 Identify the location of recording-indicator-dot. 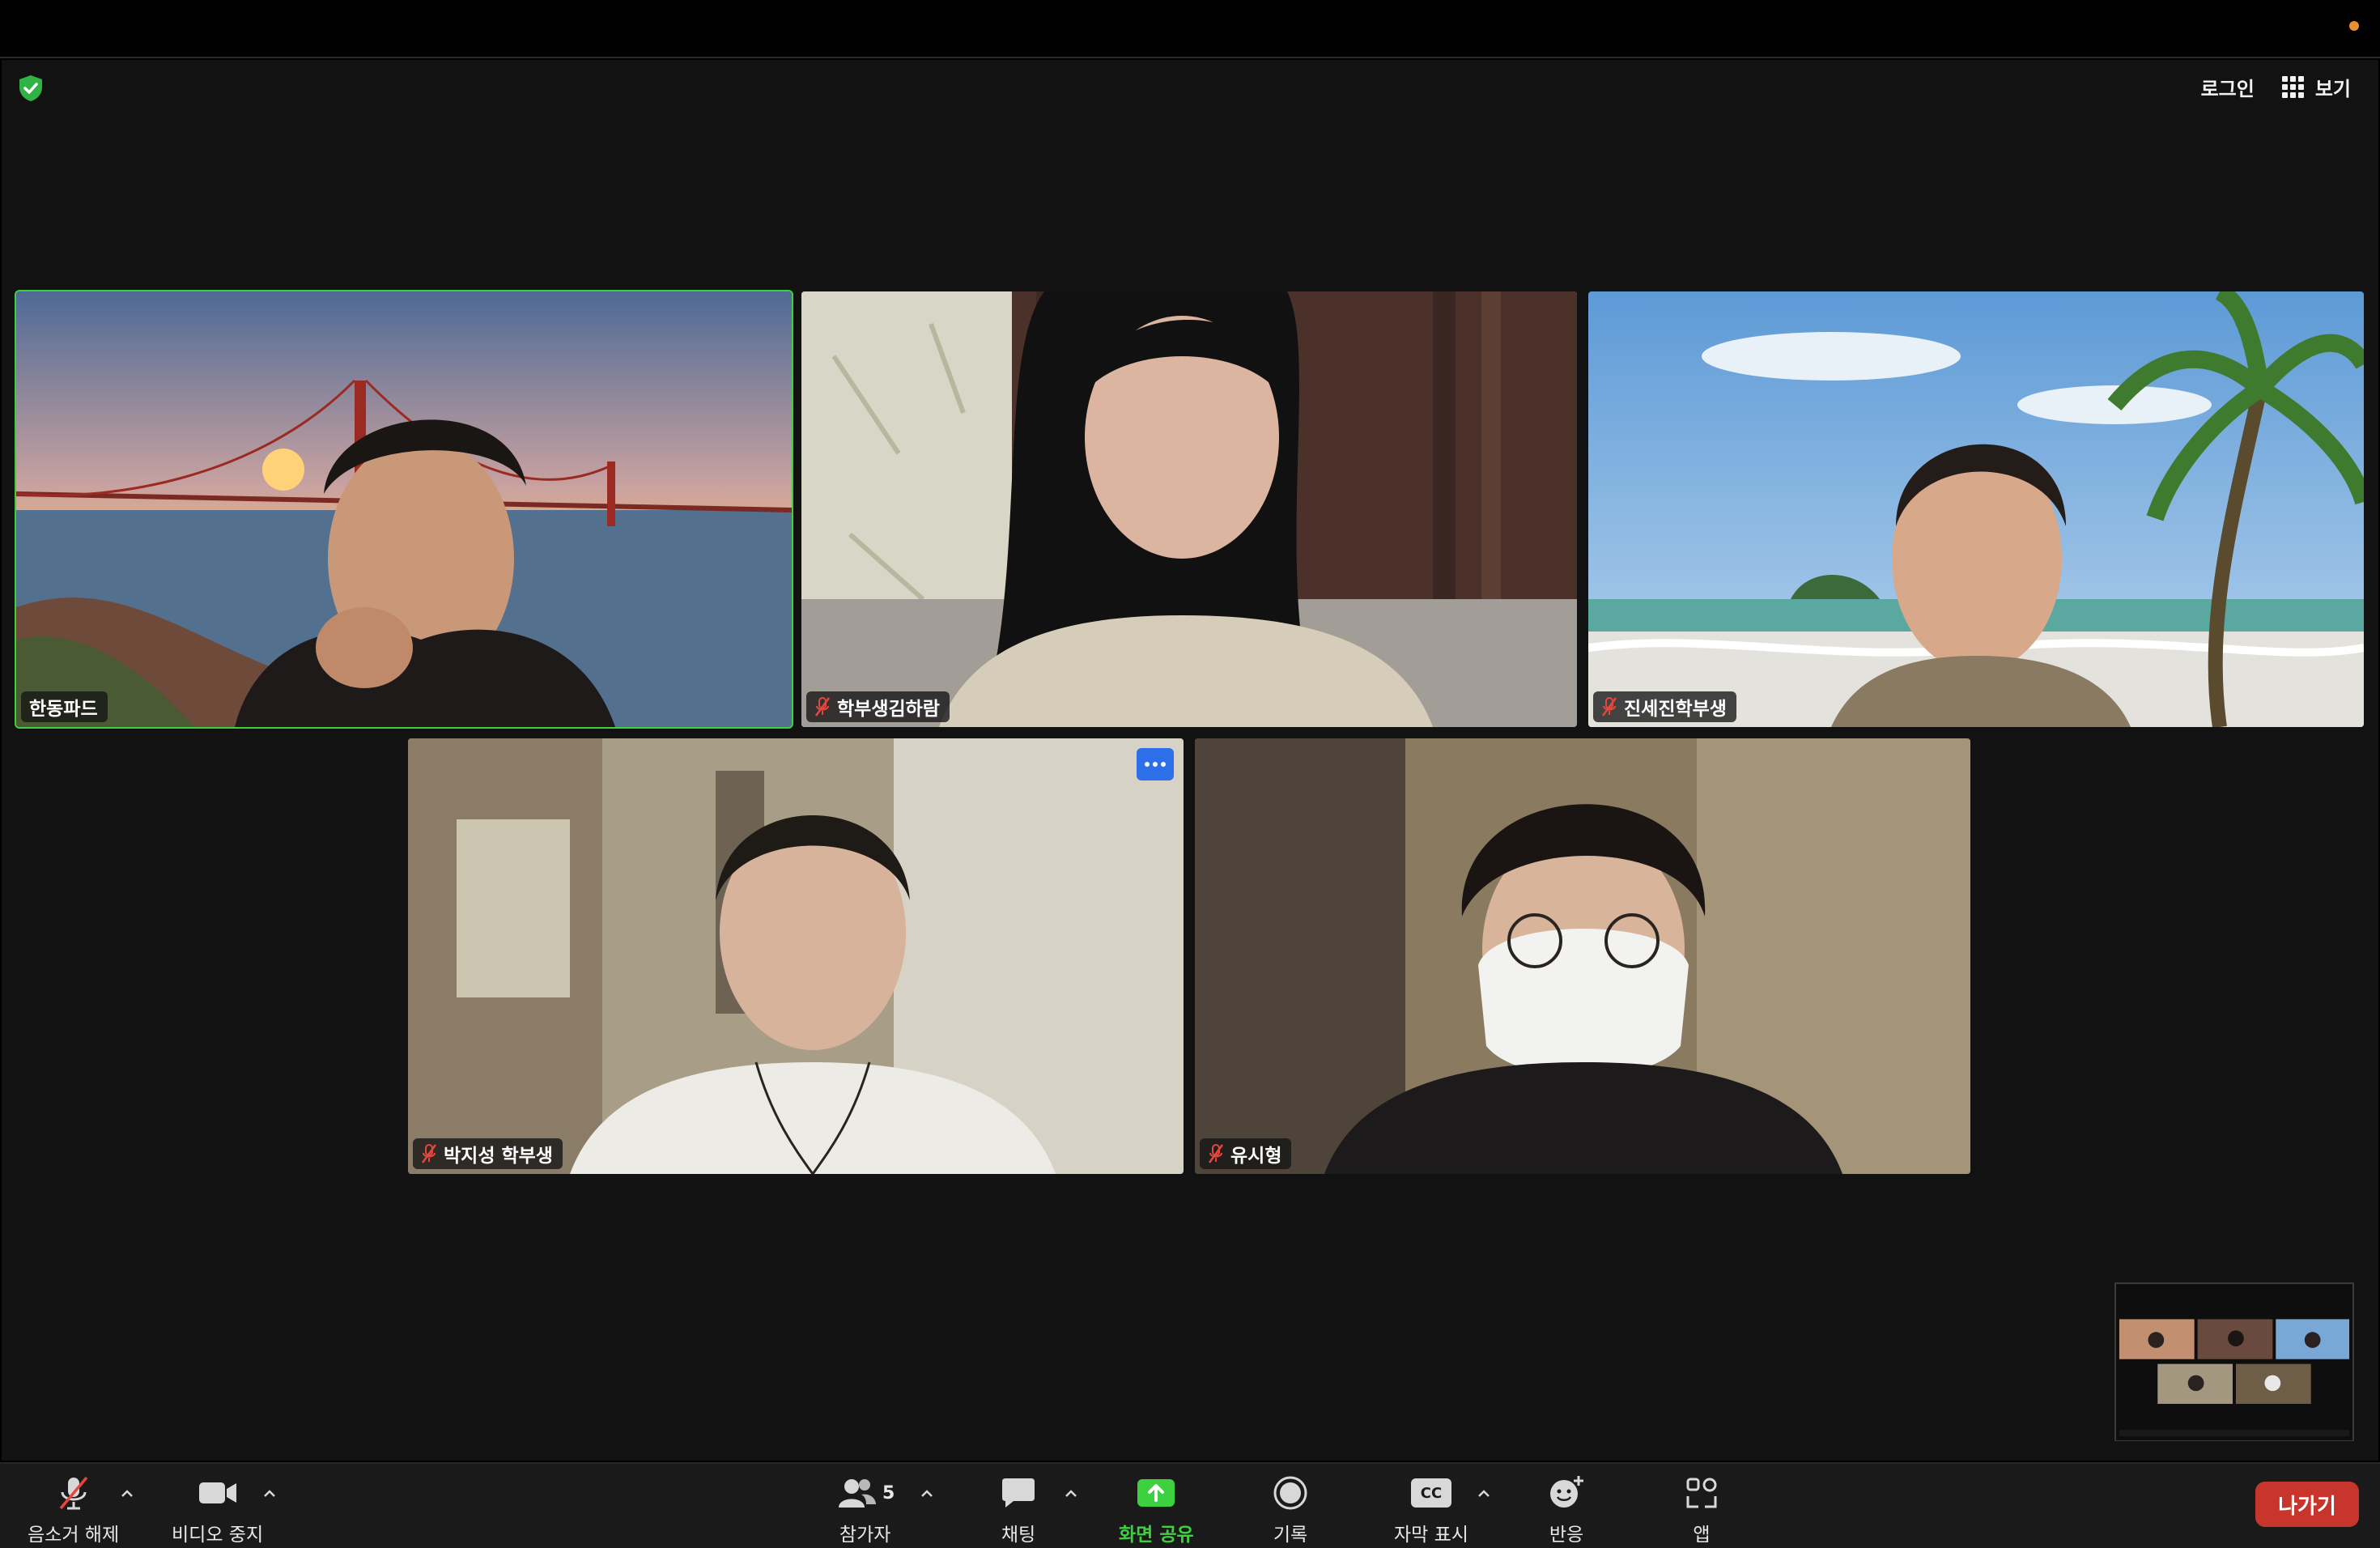
(2354, 26).